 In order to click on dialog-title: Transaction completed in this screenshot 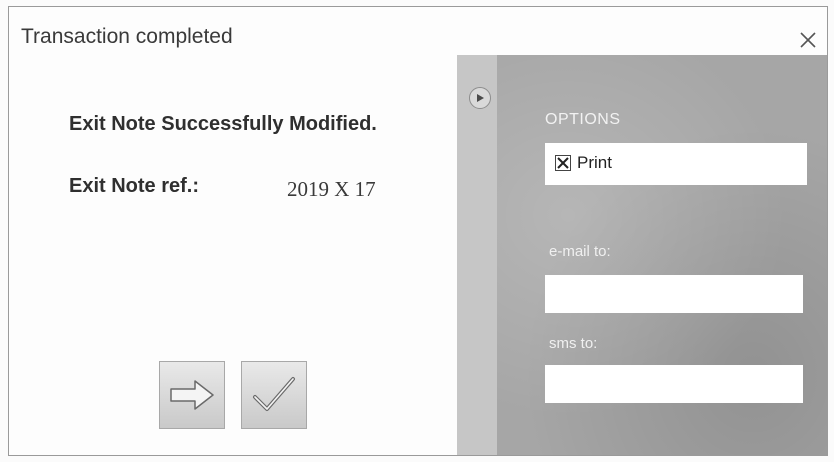, I will do `click(127, 36)`.